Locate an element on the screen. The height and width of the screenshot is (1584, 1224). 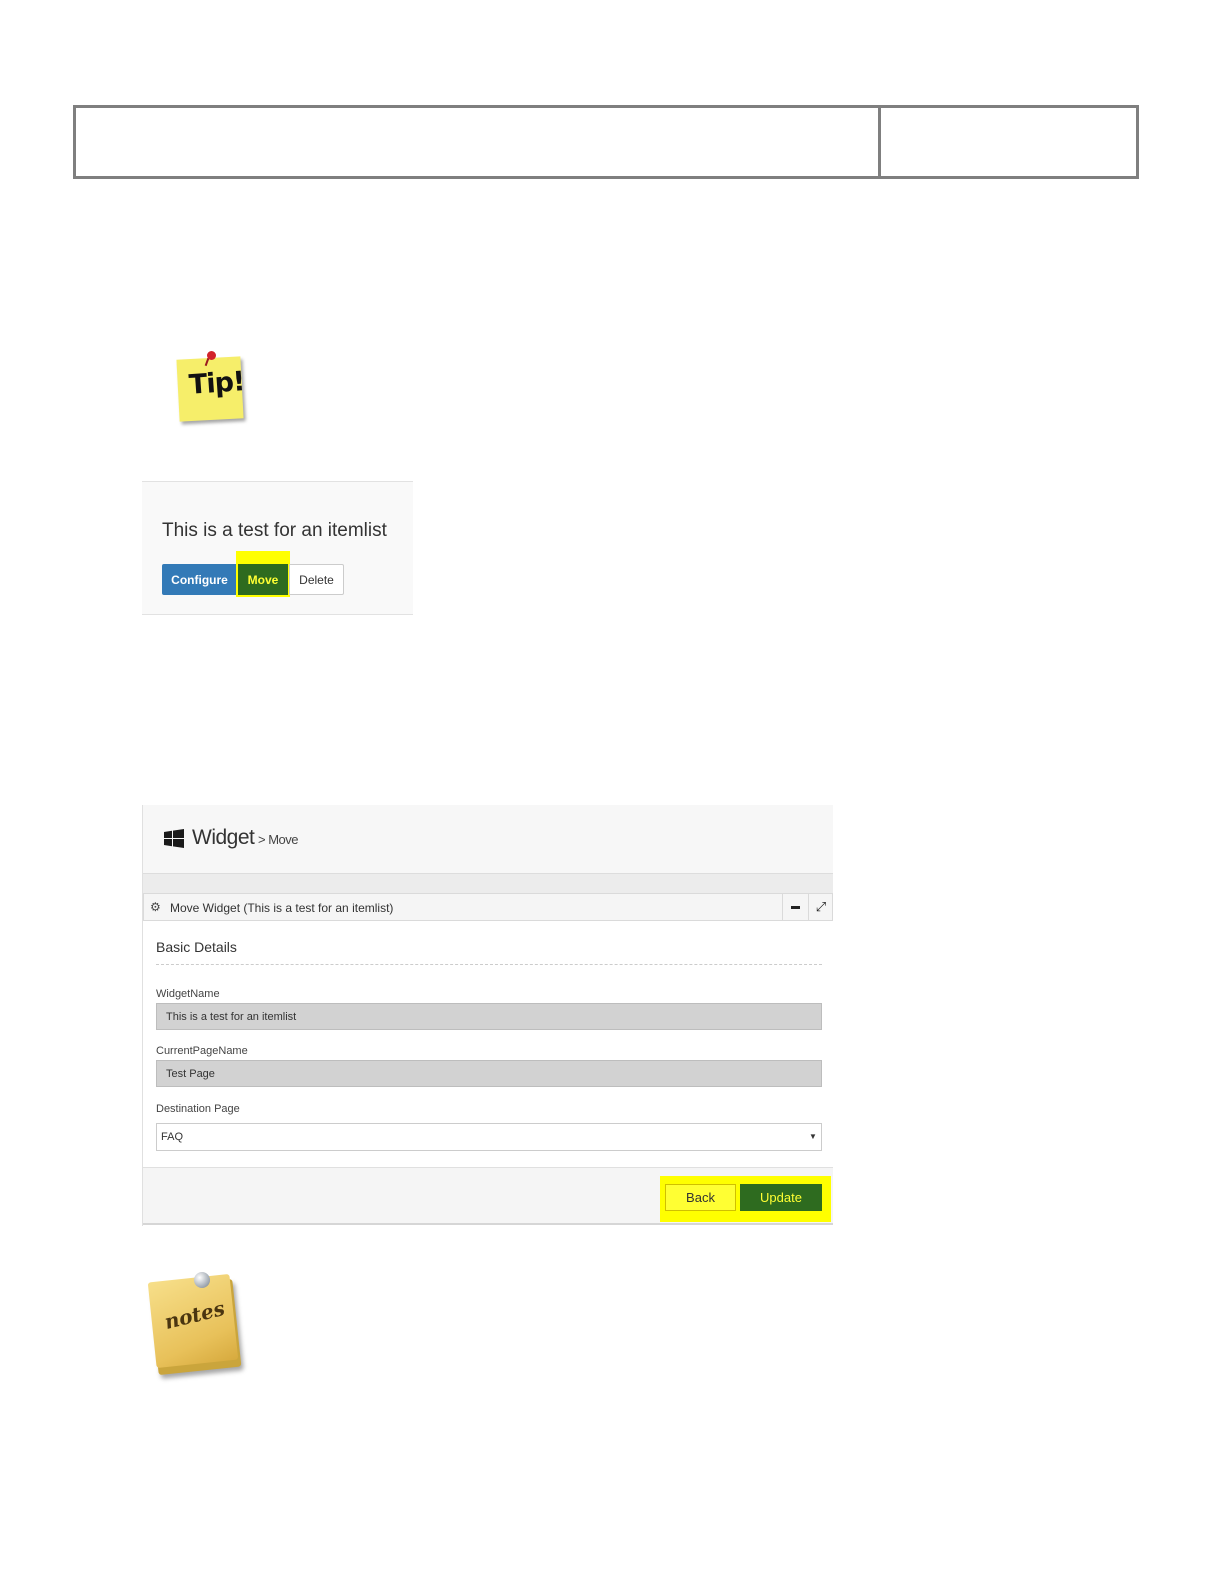
tip-label: Tip! is located at coordinates (216, 383).